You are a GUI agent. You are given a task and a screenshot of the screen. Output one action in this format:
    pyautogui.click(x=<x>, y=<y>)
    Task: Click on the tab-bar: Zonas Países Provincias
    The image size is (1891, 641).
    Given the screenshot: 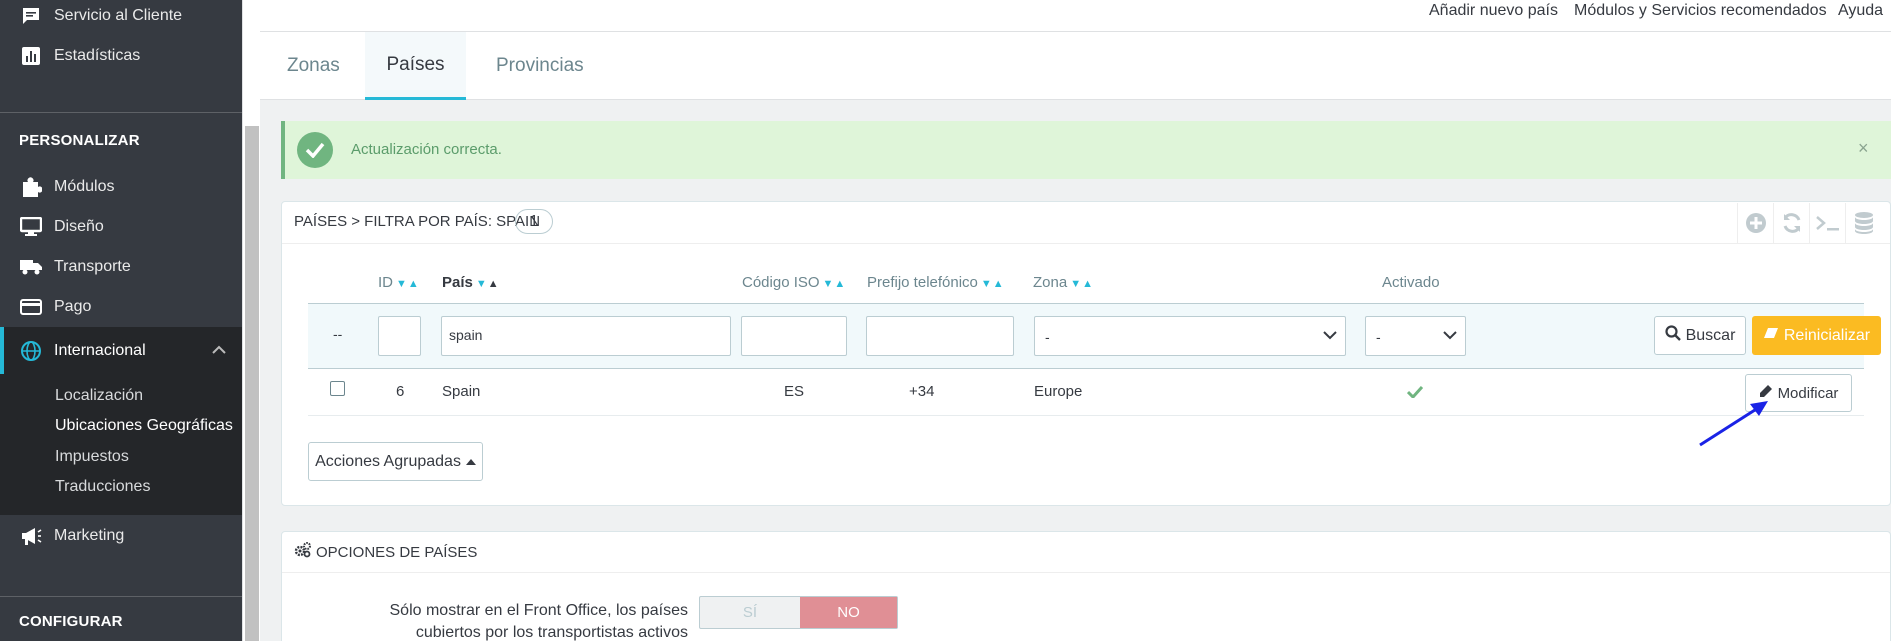 What is the action you would take?
    pyautogui.click(x=1075, y=66)
    